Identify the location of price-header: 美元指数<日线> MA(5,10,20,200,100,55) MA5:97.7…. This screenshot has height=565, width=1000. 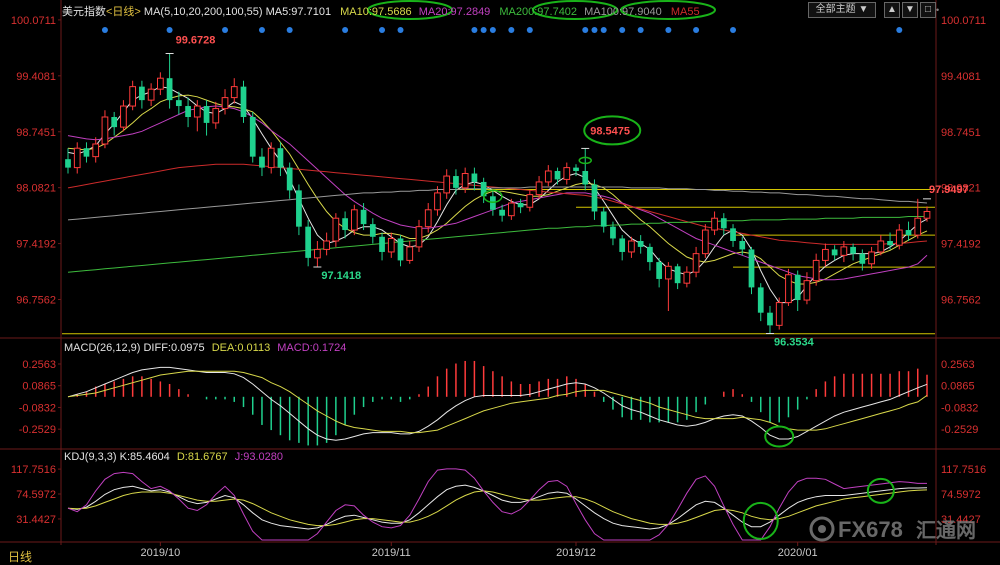
(381, 11).